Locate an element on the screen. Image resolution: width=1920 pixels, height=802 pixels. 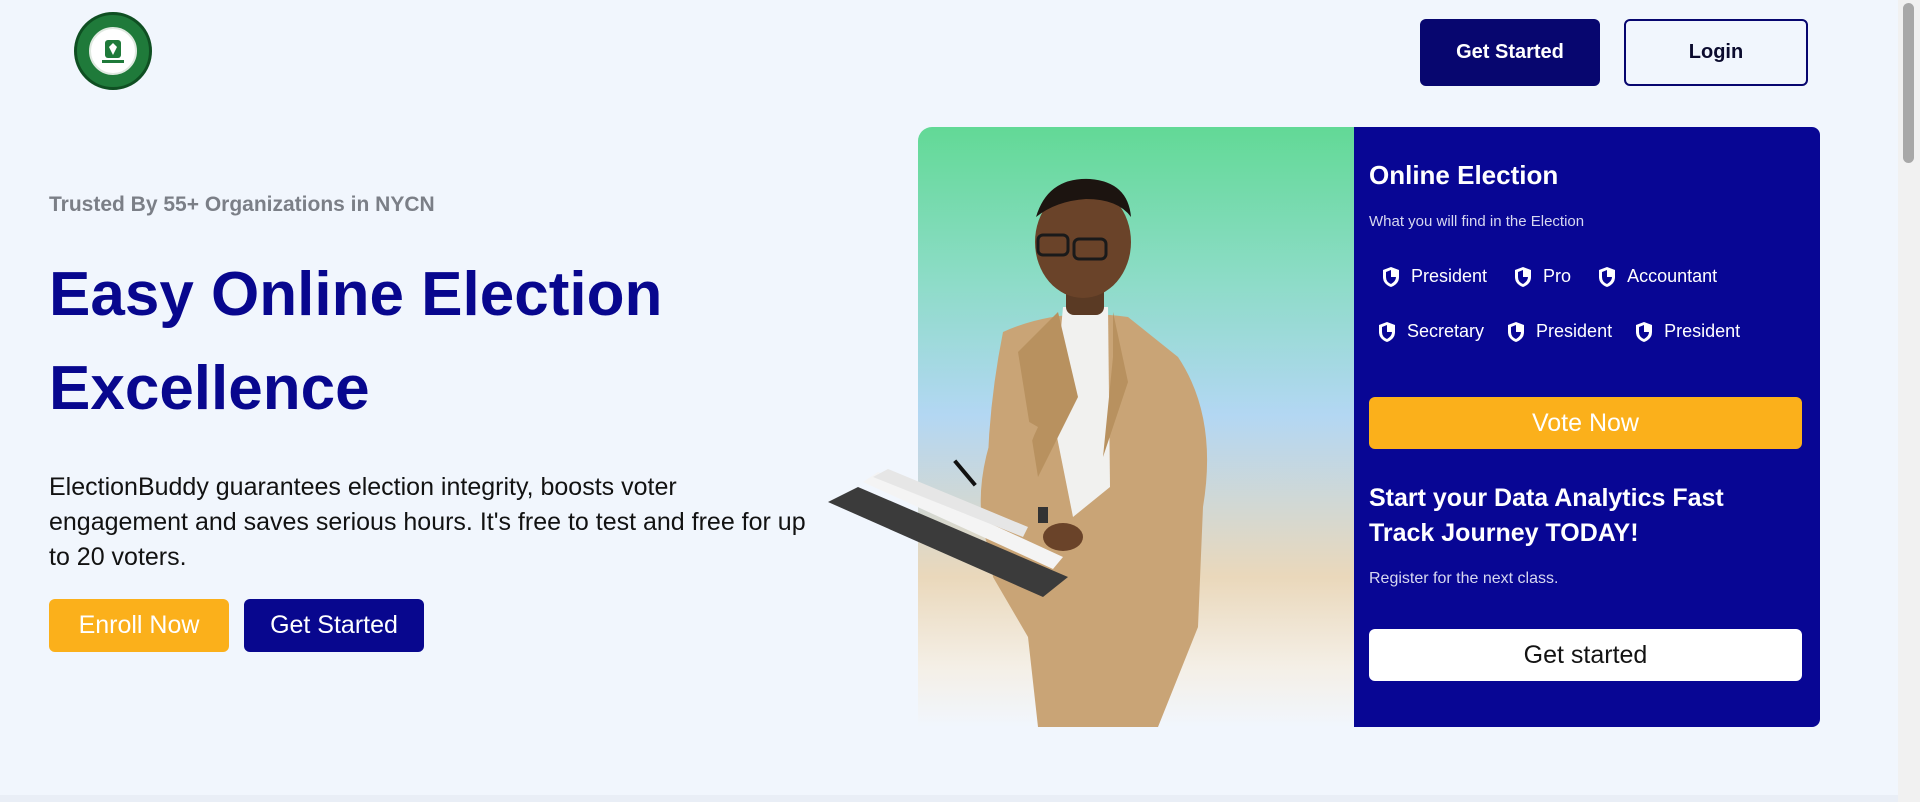
position-item: Accountant is located at coordinates (1658, 276).